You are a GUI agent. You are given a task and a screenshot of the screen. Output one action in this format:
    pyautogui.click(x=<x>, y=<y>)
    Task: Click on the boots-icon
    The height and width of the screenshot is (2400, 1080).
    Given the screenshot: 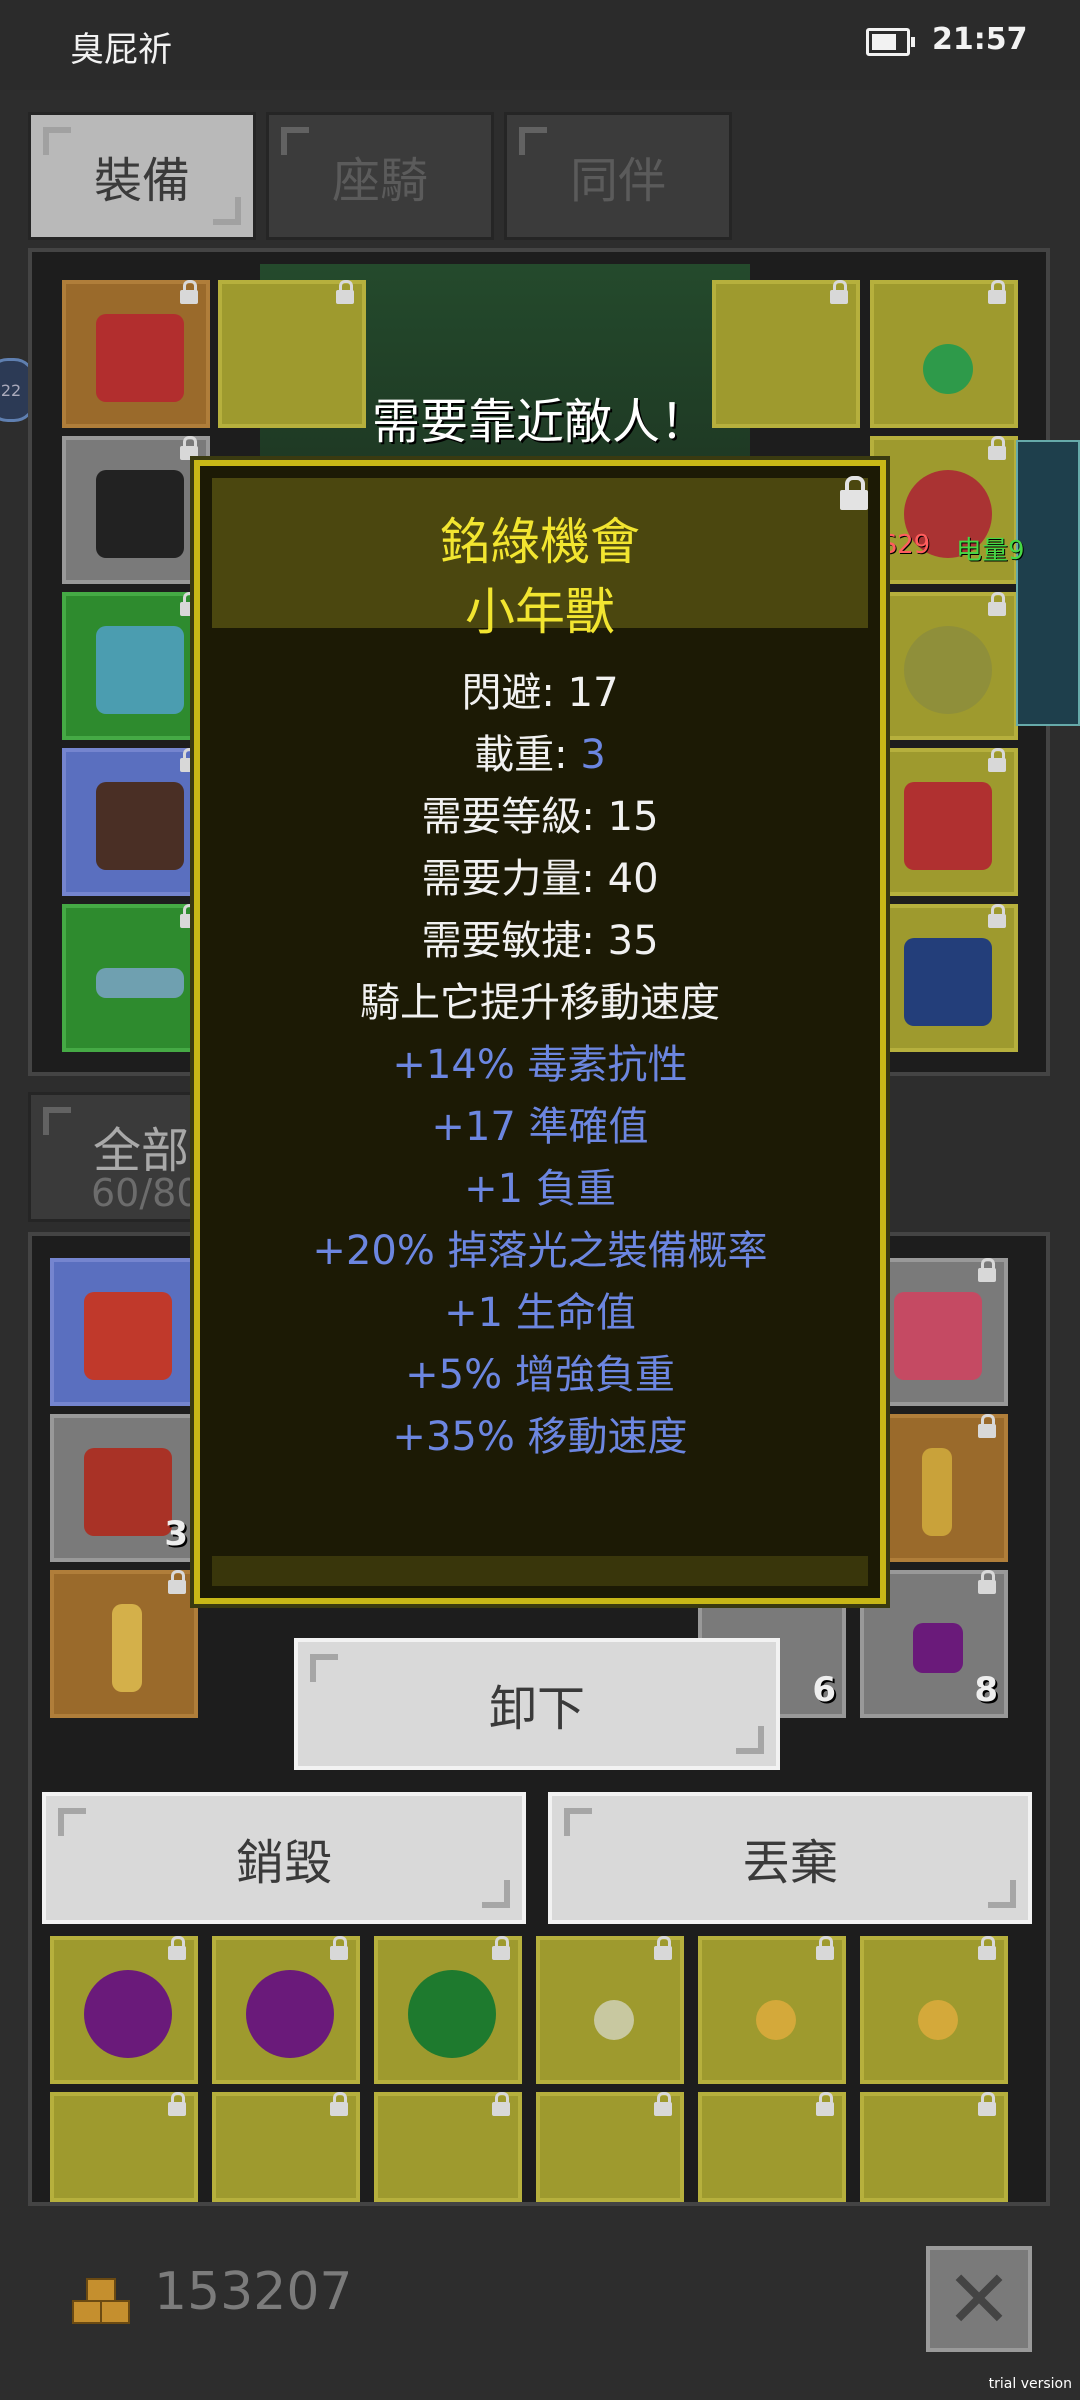 What is the action you would take?
    pyautogui.click(x=140, y=826)
    